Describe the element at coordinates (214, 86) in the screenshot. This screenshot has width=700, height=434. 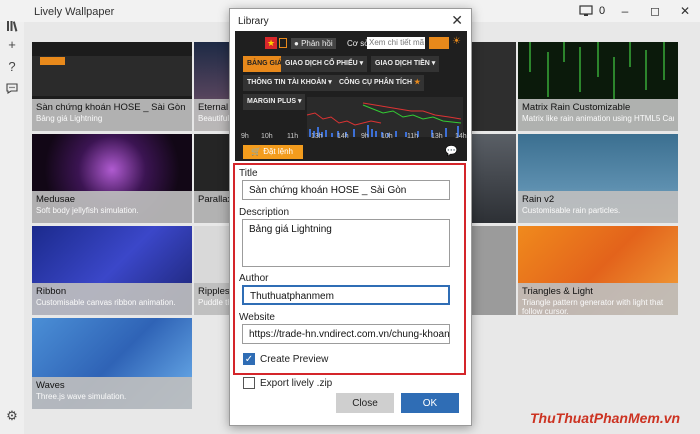
I see `wallpaper-tile-eternal-light: Eternal LiBeautiful s` at that location.